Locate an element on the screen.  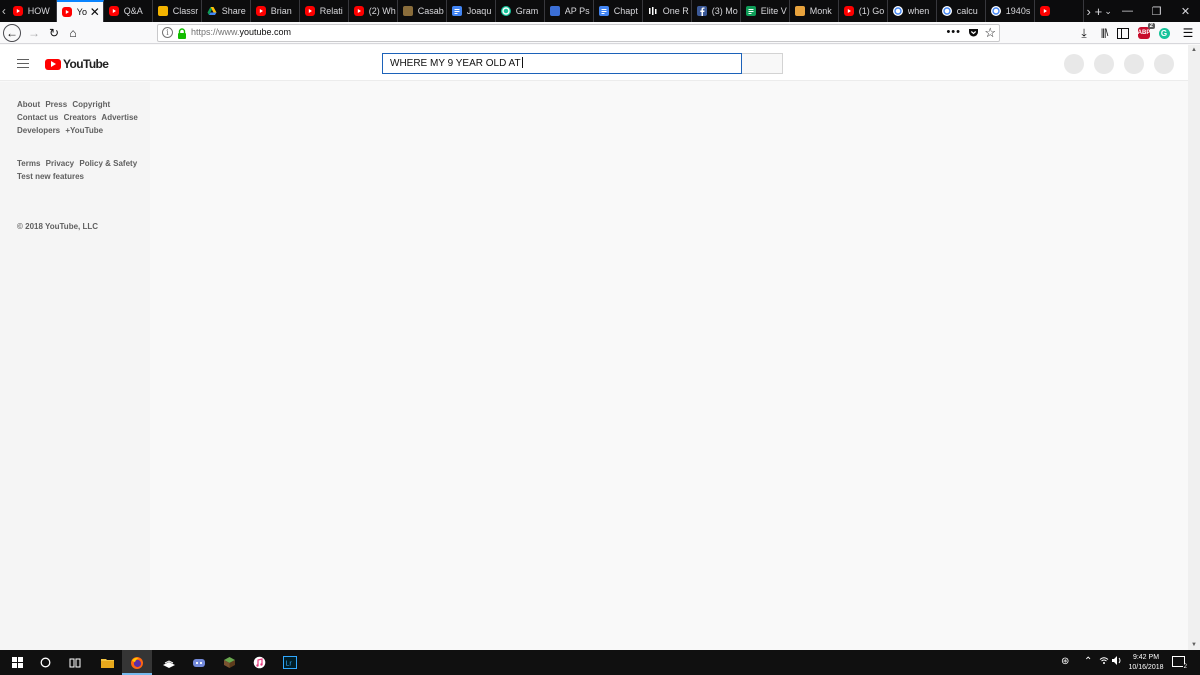
lock-icon is located at coordinates (182, 33).